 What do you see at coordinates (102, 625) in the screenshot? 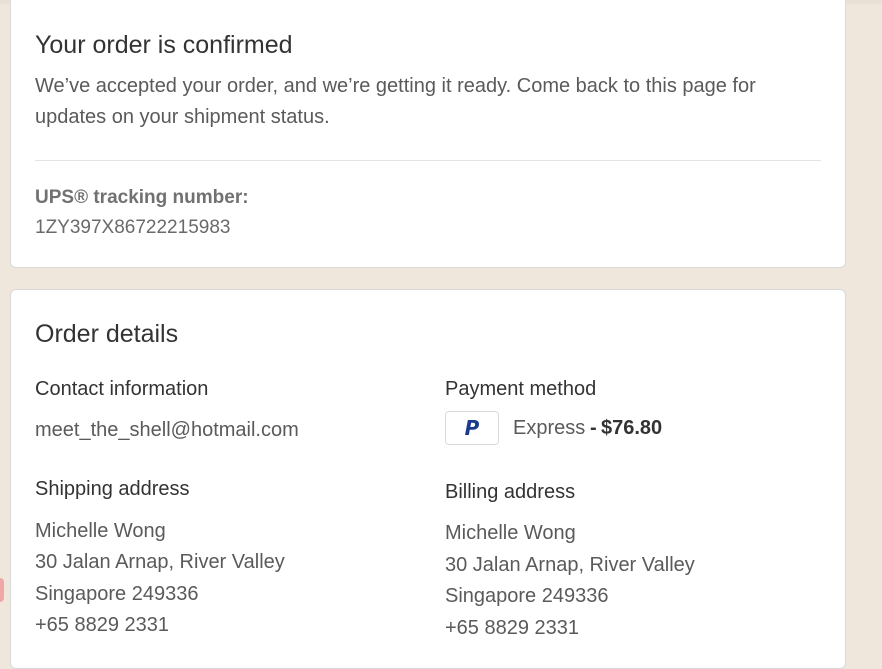
I see `shipping-phone: +65 8829 2331` at bounding box center [102, 625].